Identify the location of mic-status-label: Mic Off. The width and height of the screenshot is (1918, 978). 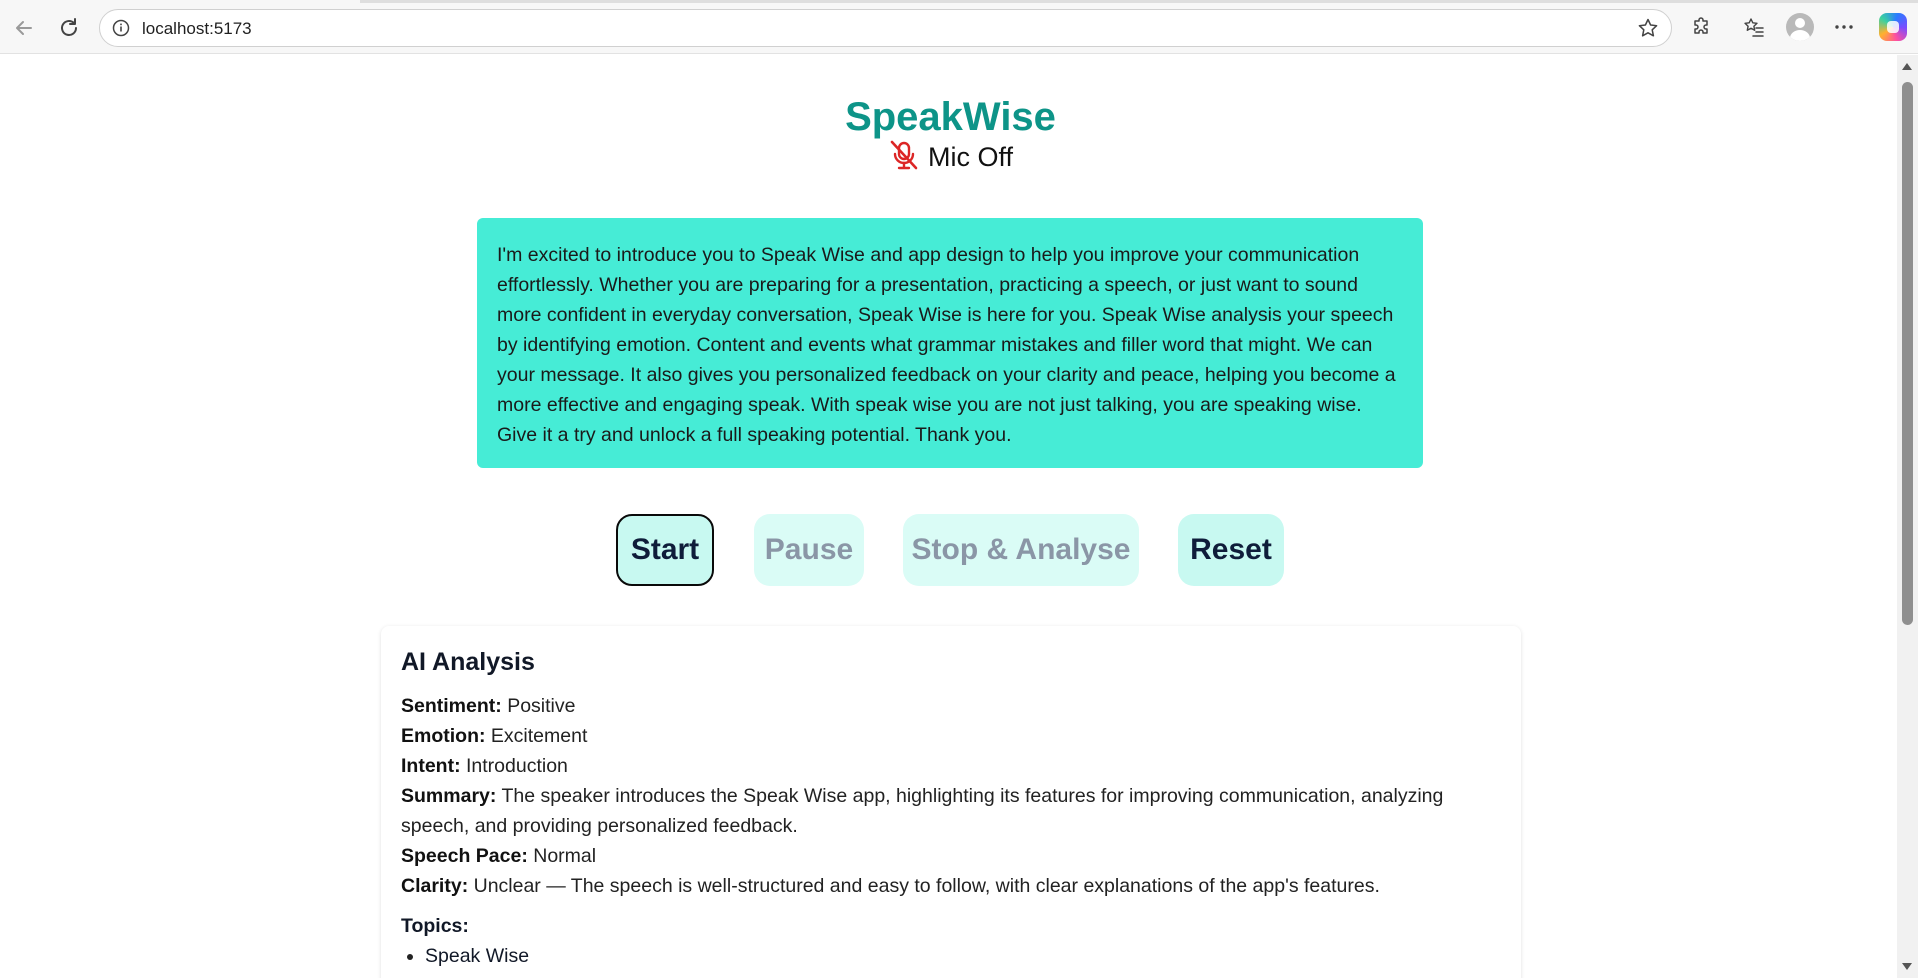
(970, 157).